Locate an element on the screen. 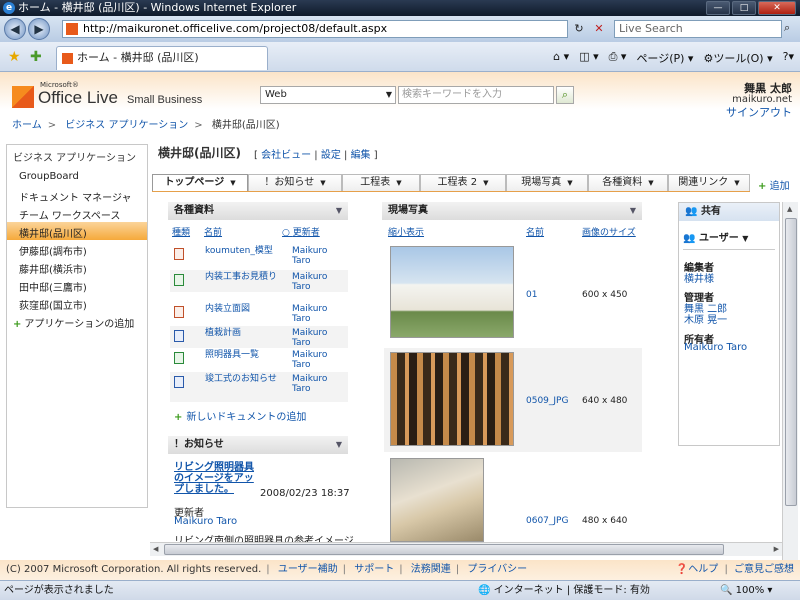 Image resolution: width=800 pixels, height=600 pixels. minimize-button: — is located at coordinates (718, 8).